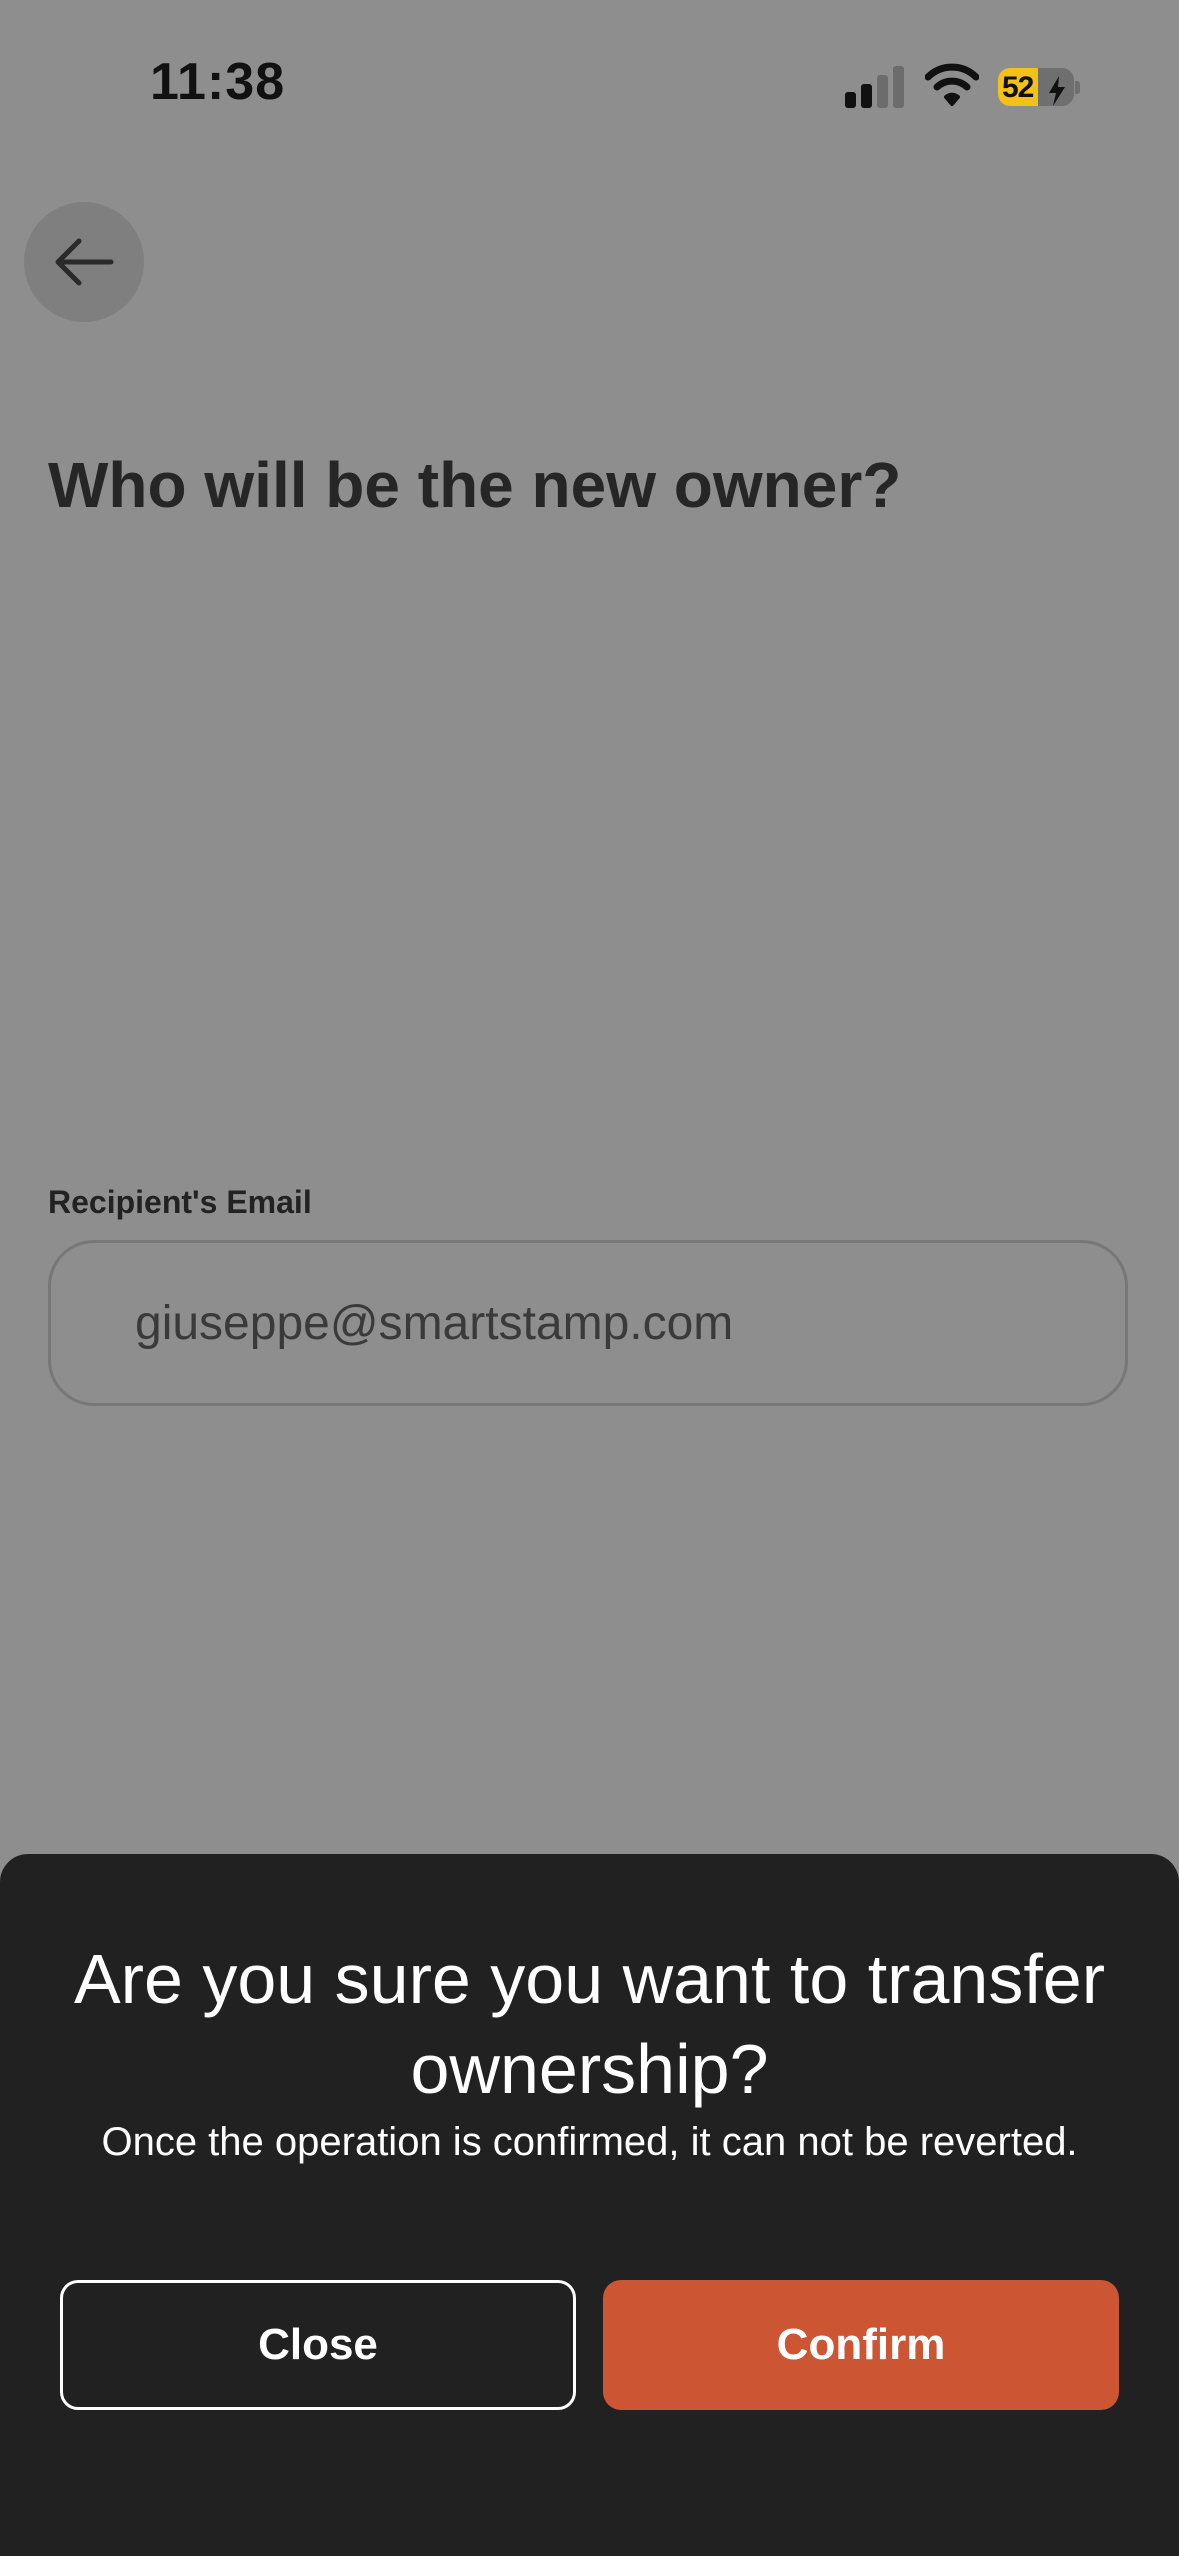 The image size is (1179, 2556). Describe the element at coordinates (1057, 91) in the screenshot. I see `battery-charging-icon` at that location.